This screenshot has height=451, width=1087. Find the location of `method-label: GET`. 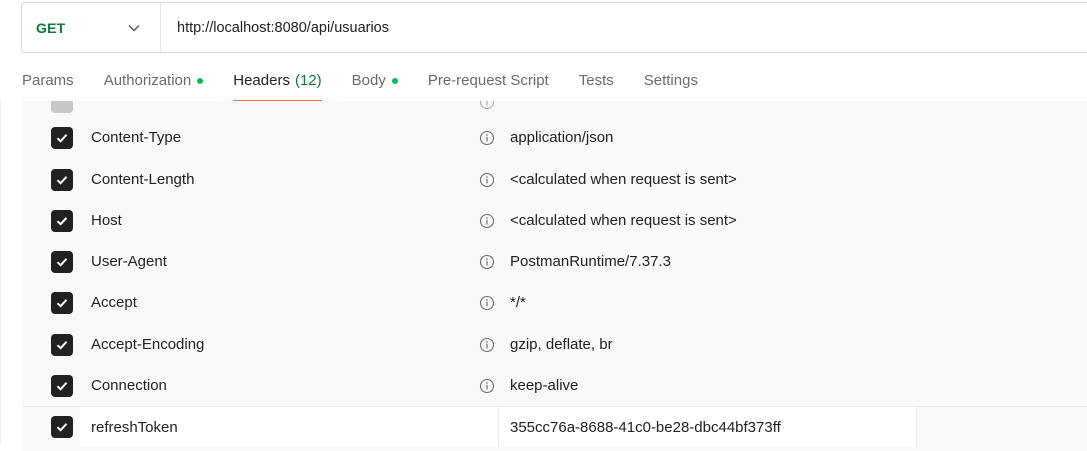

method-label: GET is located at coordinates (51, 27).